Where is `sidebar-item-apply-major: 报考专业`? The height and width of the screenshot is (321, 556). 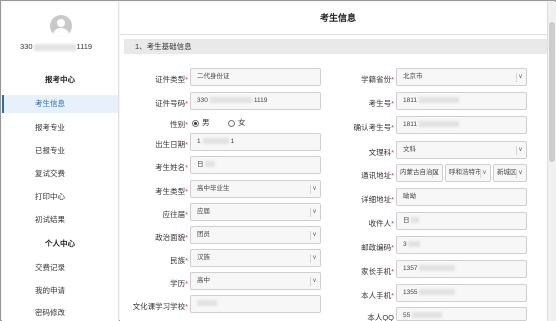 sidebar-item-apply-major: 报考专业 is located at coordinates (60, 128).